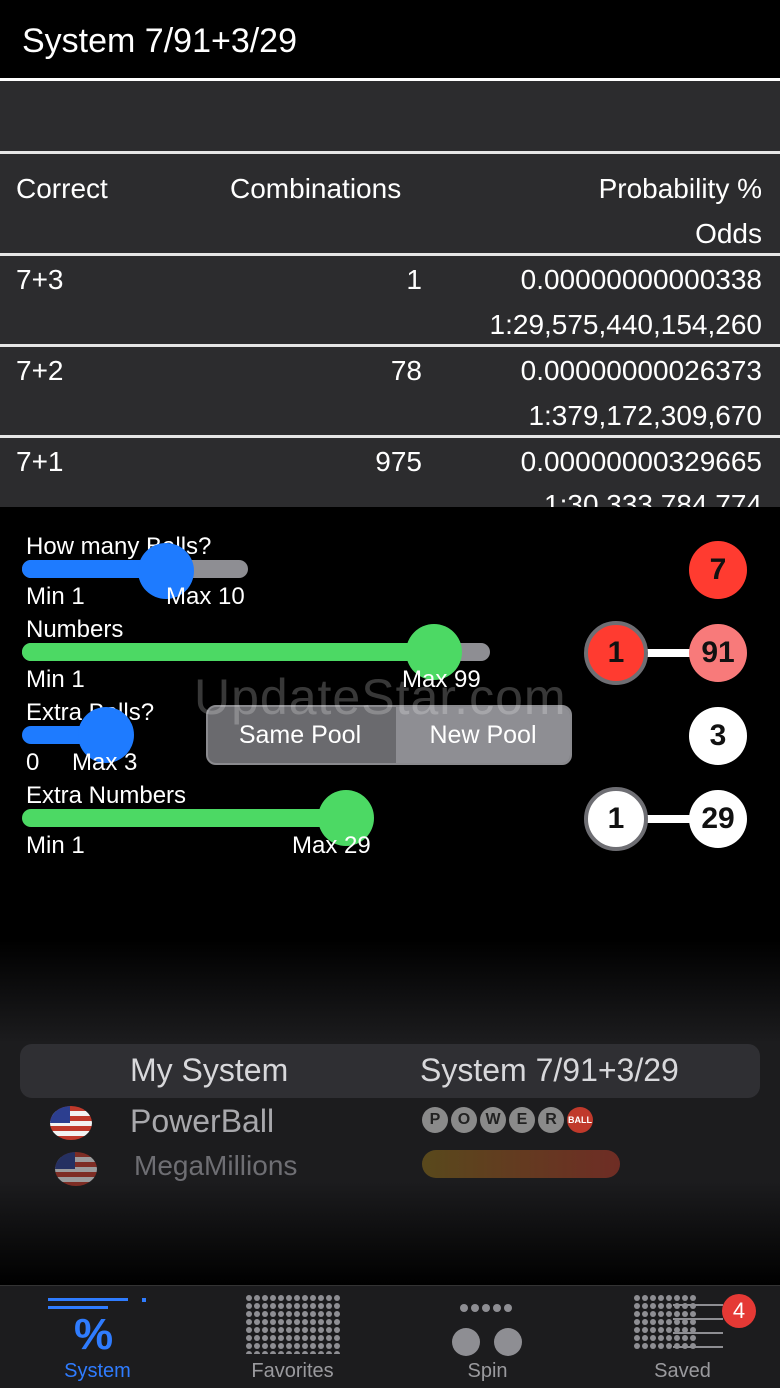 The width and height of the screenshot is (780, 1388). I want to click on row-correct: 7+2, so click(40, 370).